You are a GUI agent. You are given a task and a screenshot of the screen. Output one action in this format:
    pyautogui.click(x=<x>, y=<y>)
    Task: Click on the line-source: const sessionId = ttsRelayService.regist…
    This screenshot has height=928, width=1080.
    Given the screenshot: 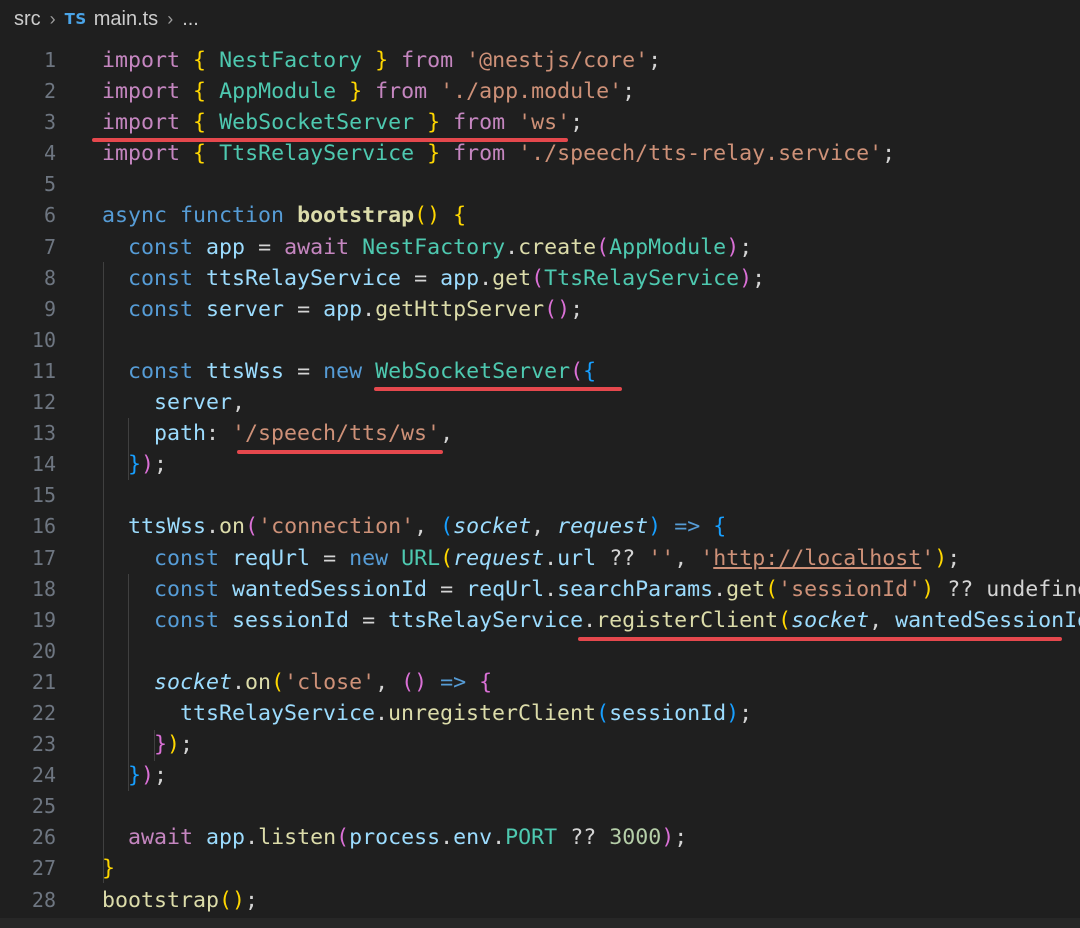 What is the action you would take?
    pyautogui.click(x=591, y=620)
    